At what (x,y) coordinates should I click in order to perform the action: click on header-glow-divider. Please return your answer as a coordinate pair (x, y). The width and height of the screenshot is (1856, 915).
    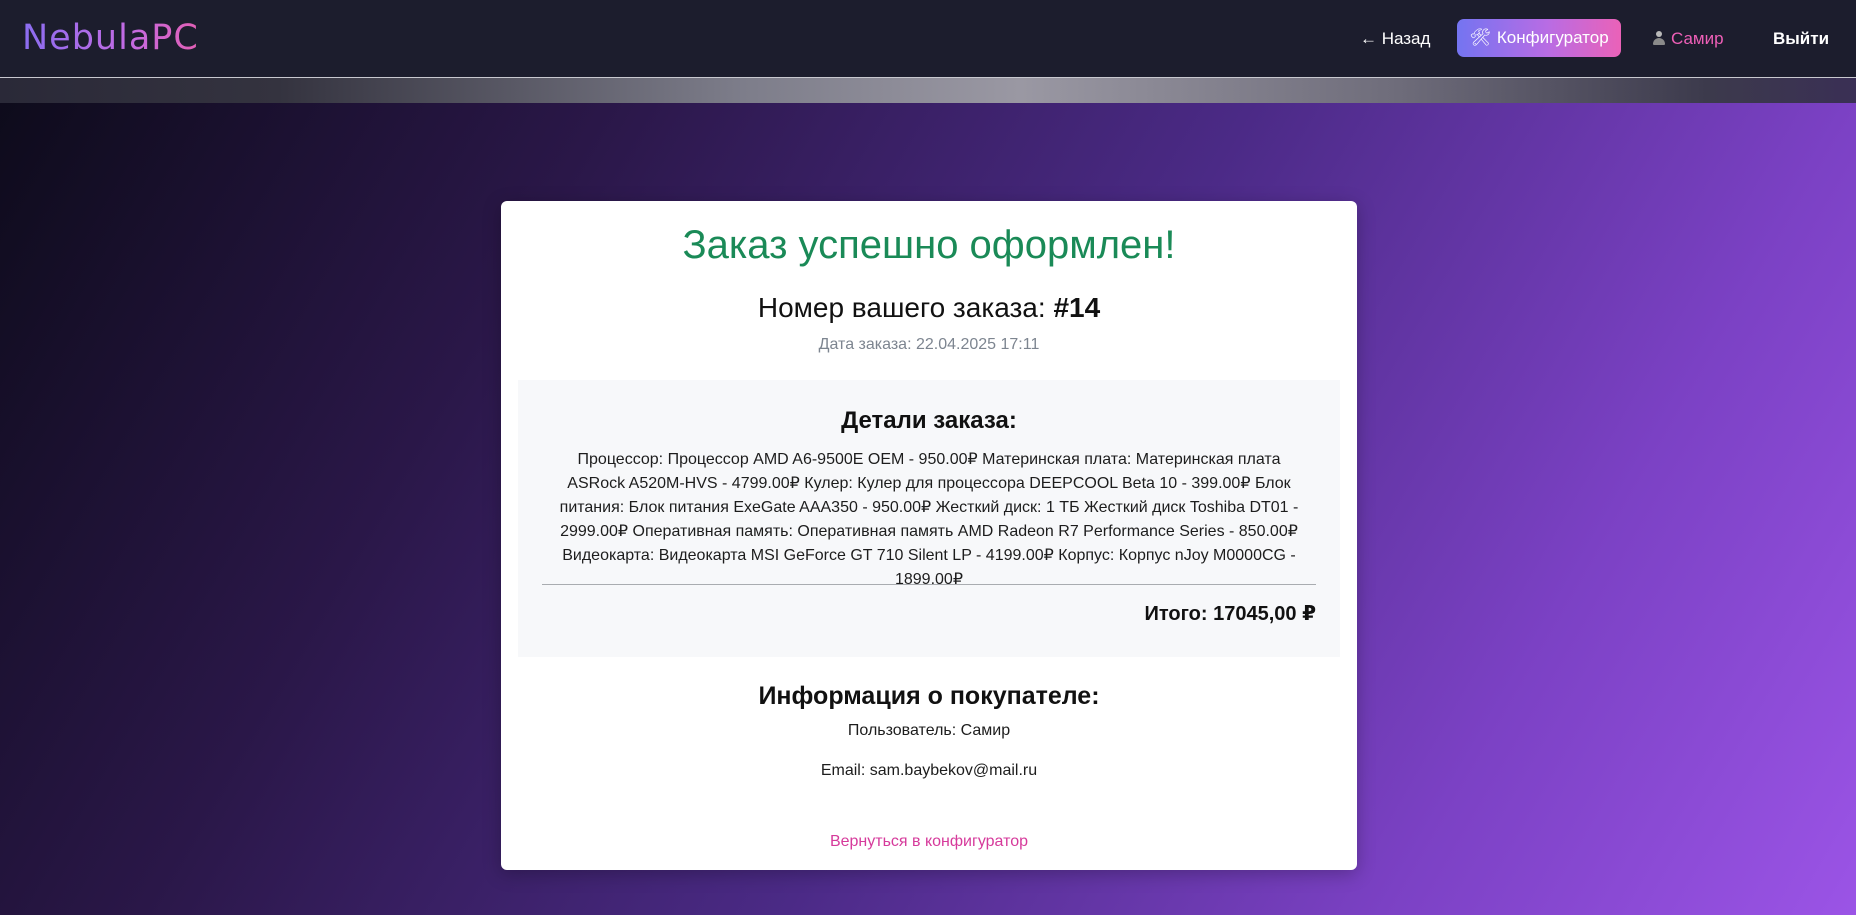
    Looking at the image, I should click on (928, 90).